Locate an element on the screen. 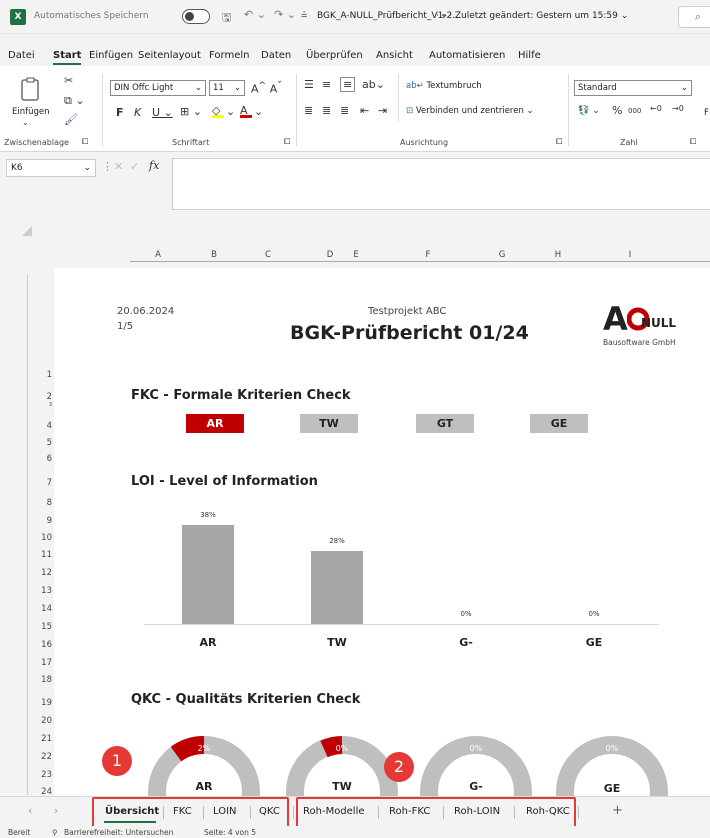 This screenshot has height=838, width=710. font-launcher-icon: ⧠ is located at coordinates (287, 142).